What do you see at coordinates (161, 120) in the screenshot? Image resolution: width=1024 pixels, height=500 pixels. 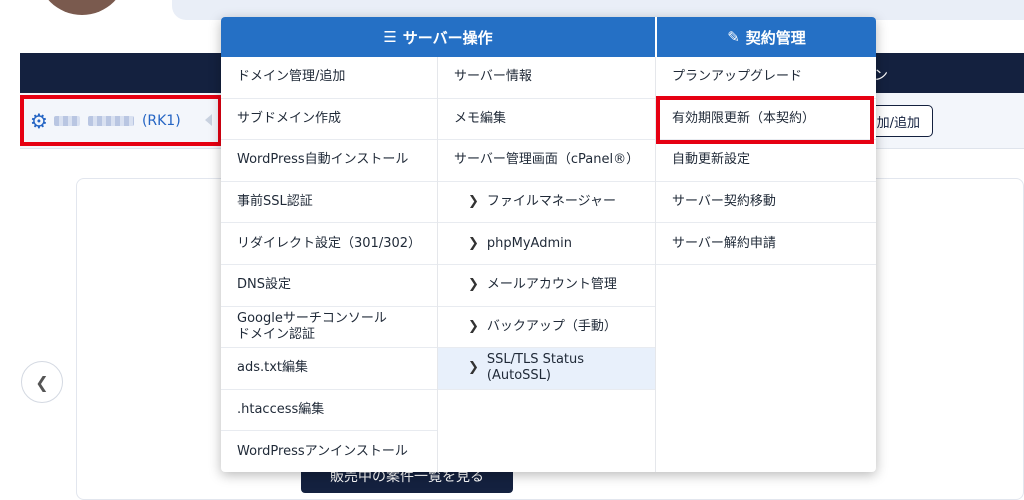 I see `server-plan-label: (RK1)` at bounding box center [161, 120].